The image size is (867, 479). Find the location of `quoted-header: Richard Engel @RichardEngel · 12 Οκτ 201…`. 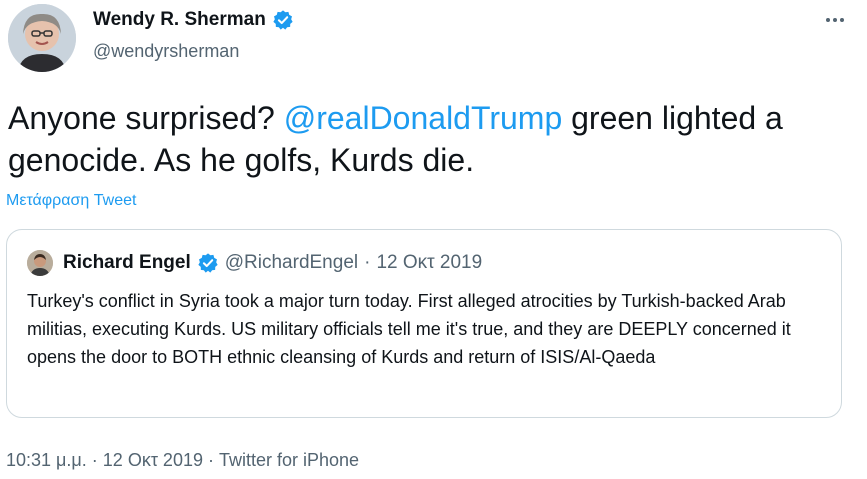

quoted-header: Richard Engel @RichardEngel · 12 Οκτ 201… is located at coordinates (272, 263).